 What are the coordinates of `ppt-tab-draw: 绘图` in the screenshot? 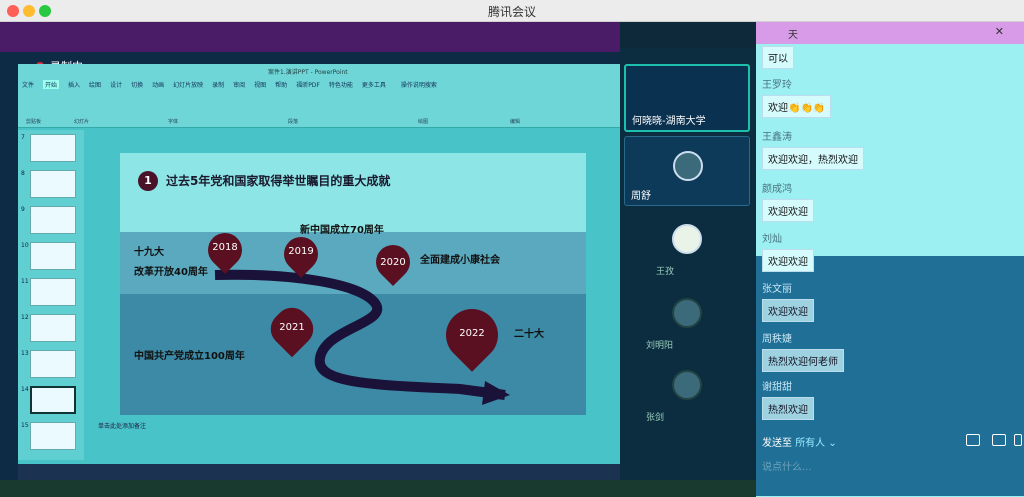 It's located at (95, 84).